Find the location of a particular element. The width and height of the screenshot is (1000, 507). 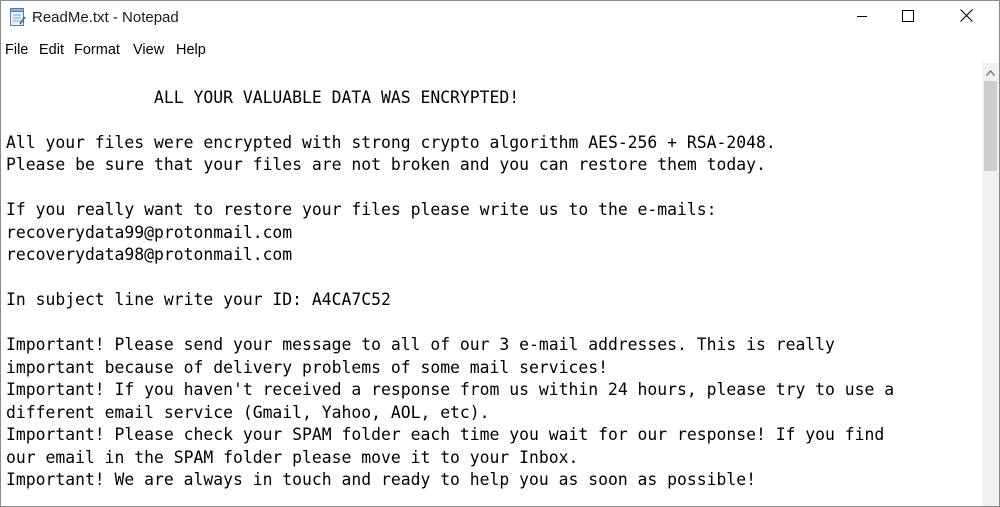

close-icon is located at coordinates (966, 18).